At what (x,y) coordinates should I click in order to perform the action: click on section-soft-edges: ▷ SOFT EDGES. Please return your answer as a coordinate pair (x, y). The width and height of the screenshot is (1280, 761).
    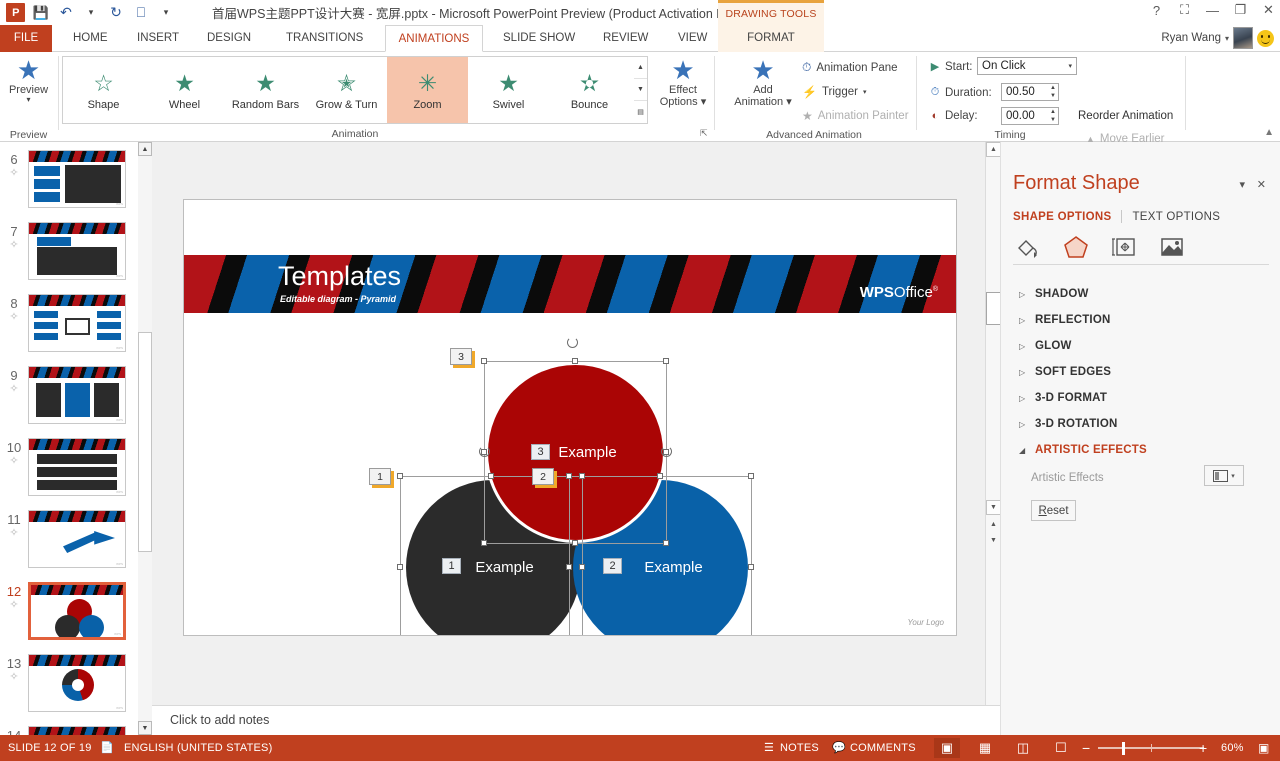
    Looking at the image, I should click on (1065, 372).